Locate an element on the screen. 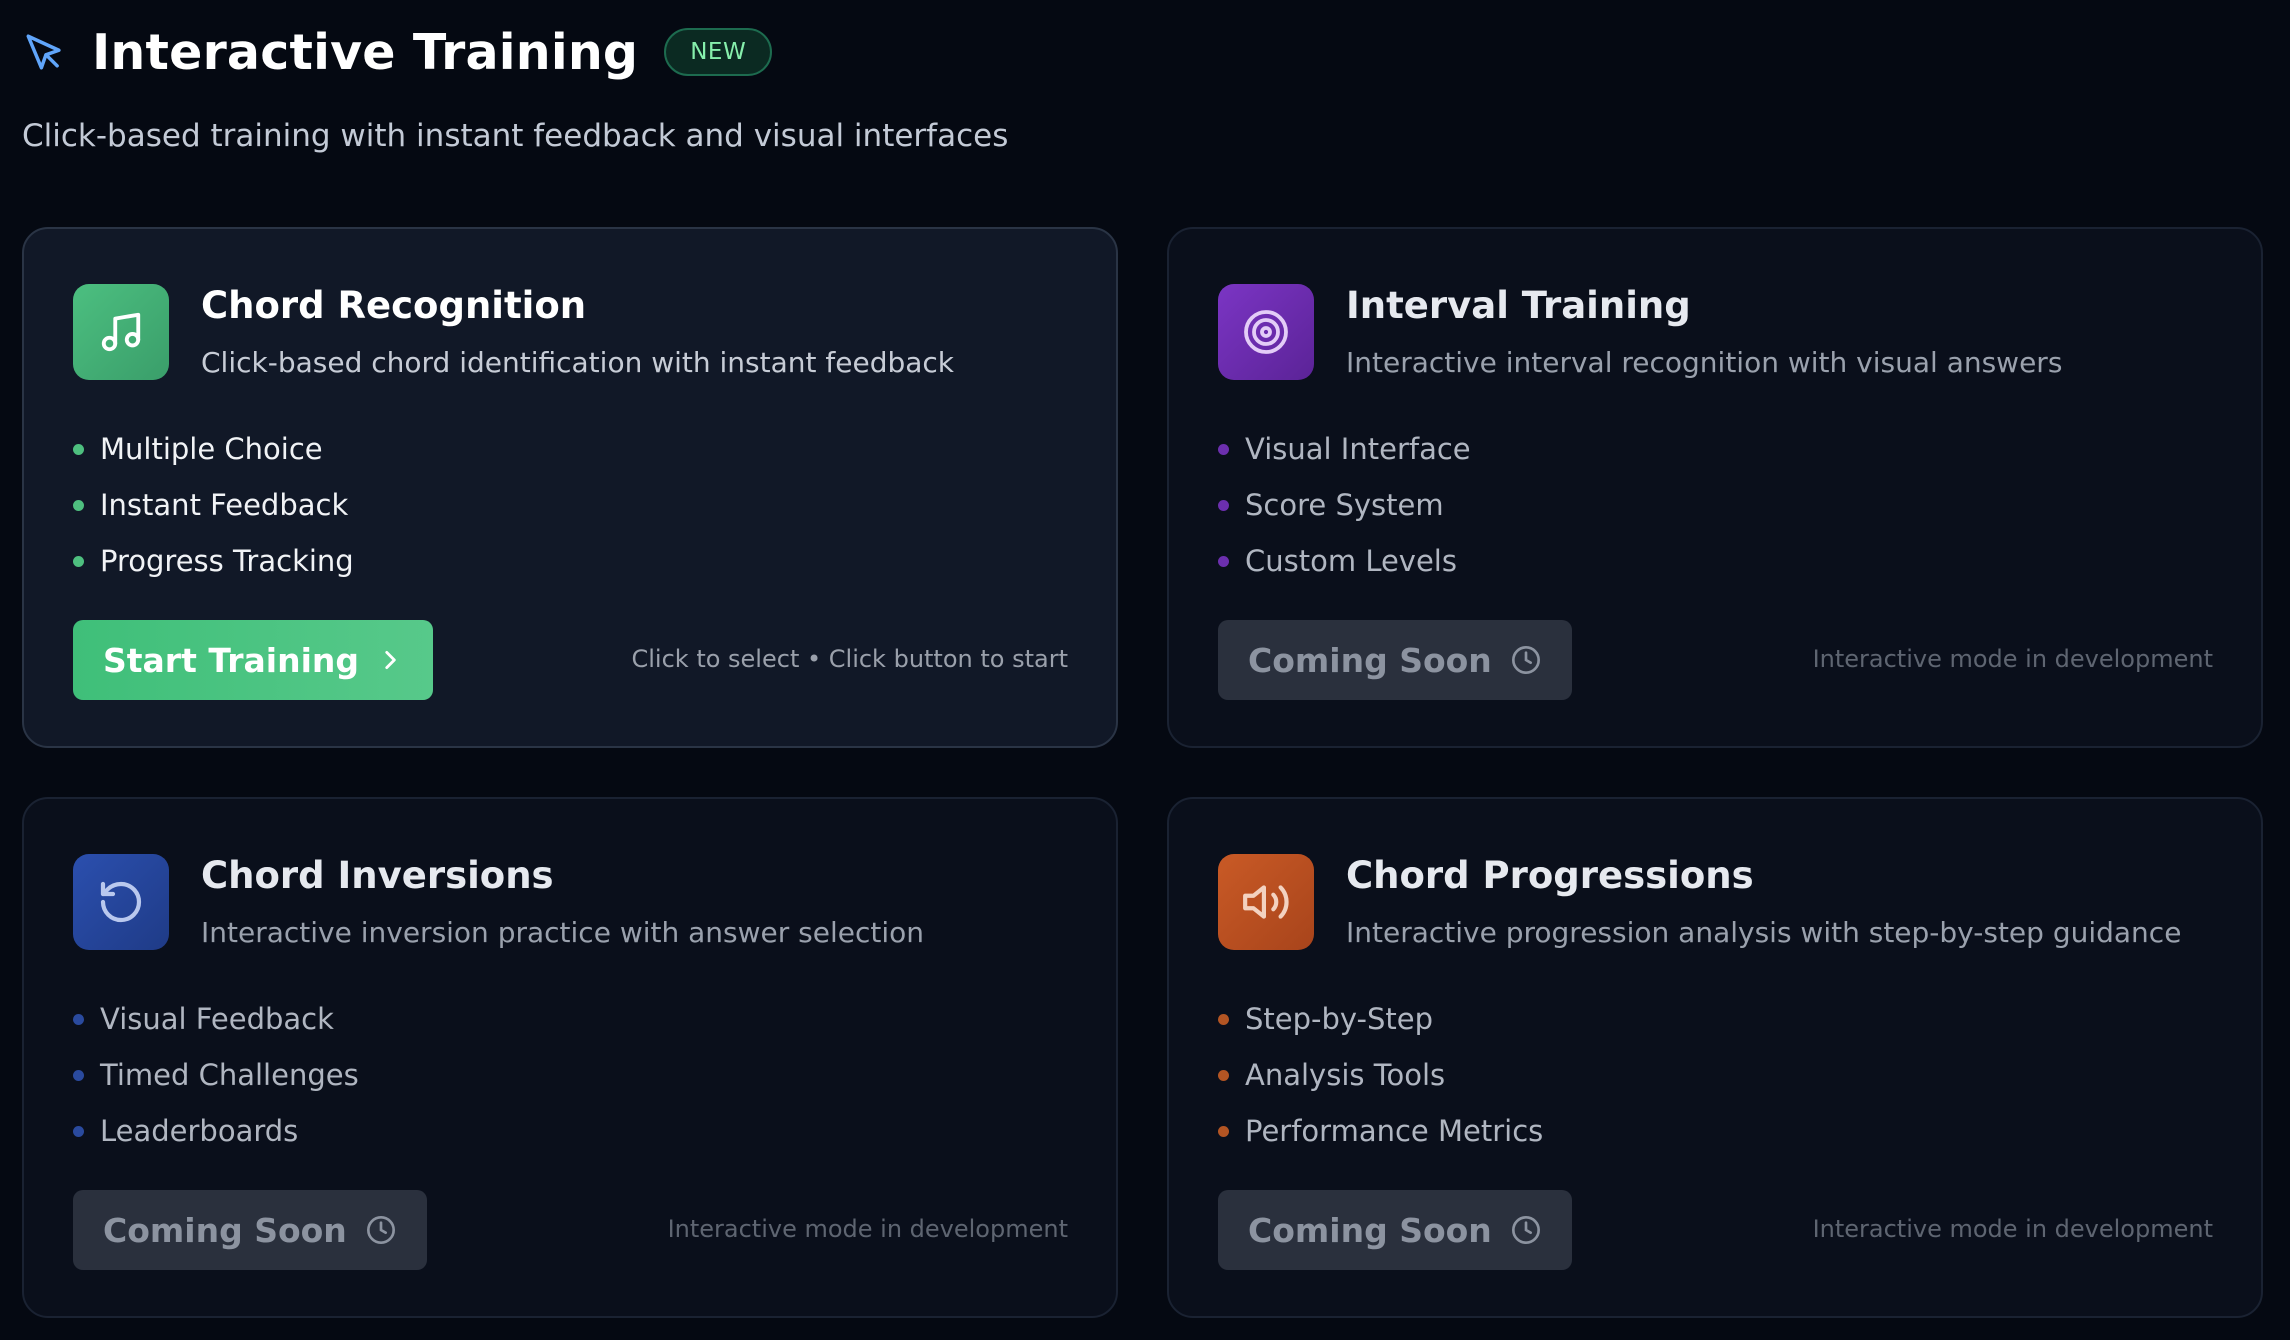 The height and width of the screenshot is (1340, 2290). feature-item: Performance Metrics is located at coordinates (1380, 1131).